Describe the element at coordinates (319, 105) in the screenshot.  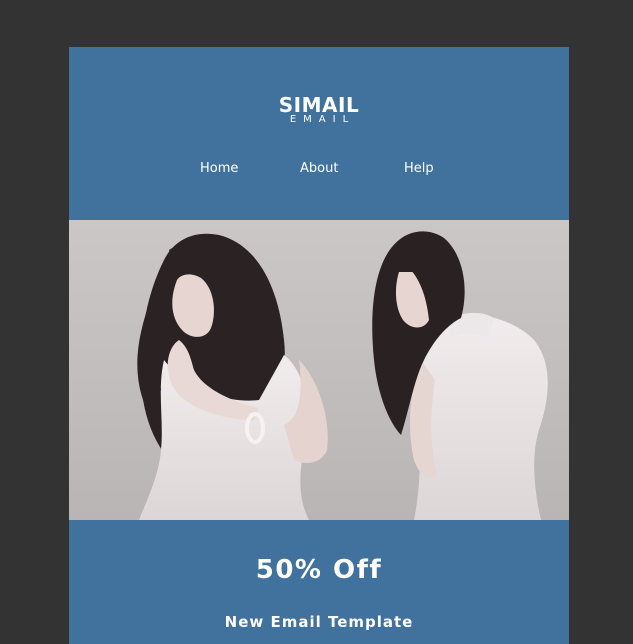
I see `logo-title: SIMAIL` at that location.